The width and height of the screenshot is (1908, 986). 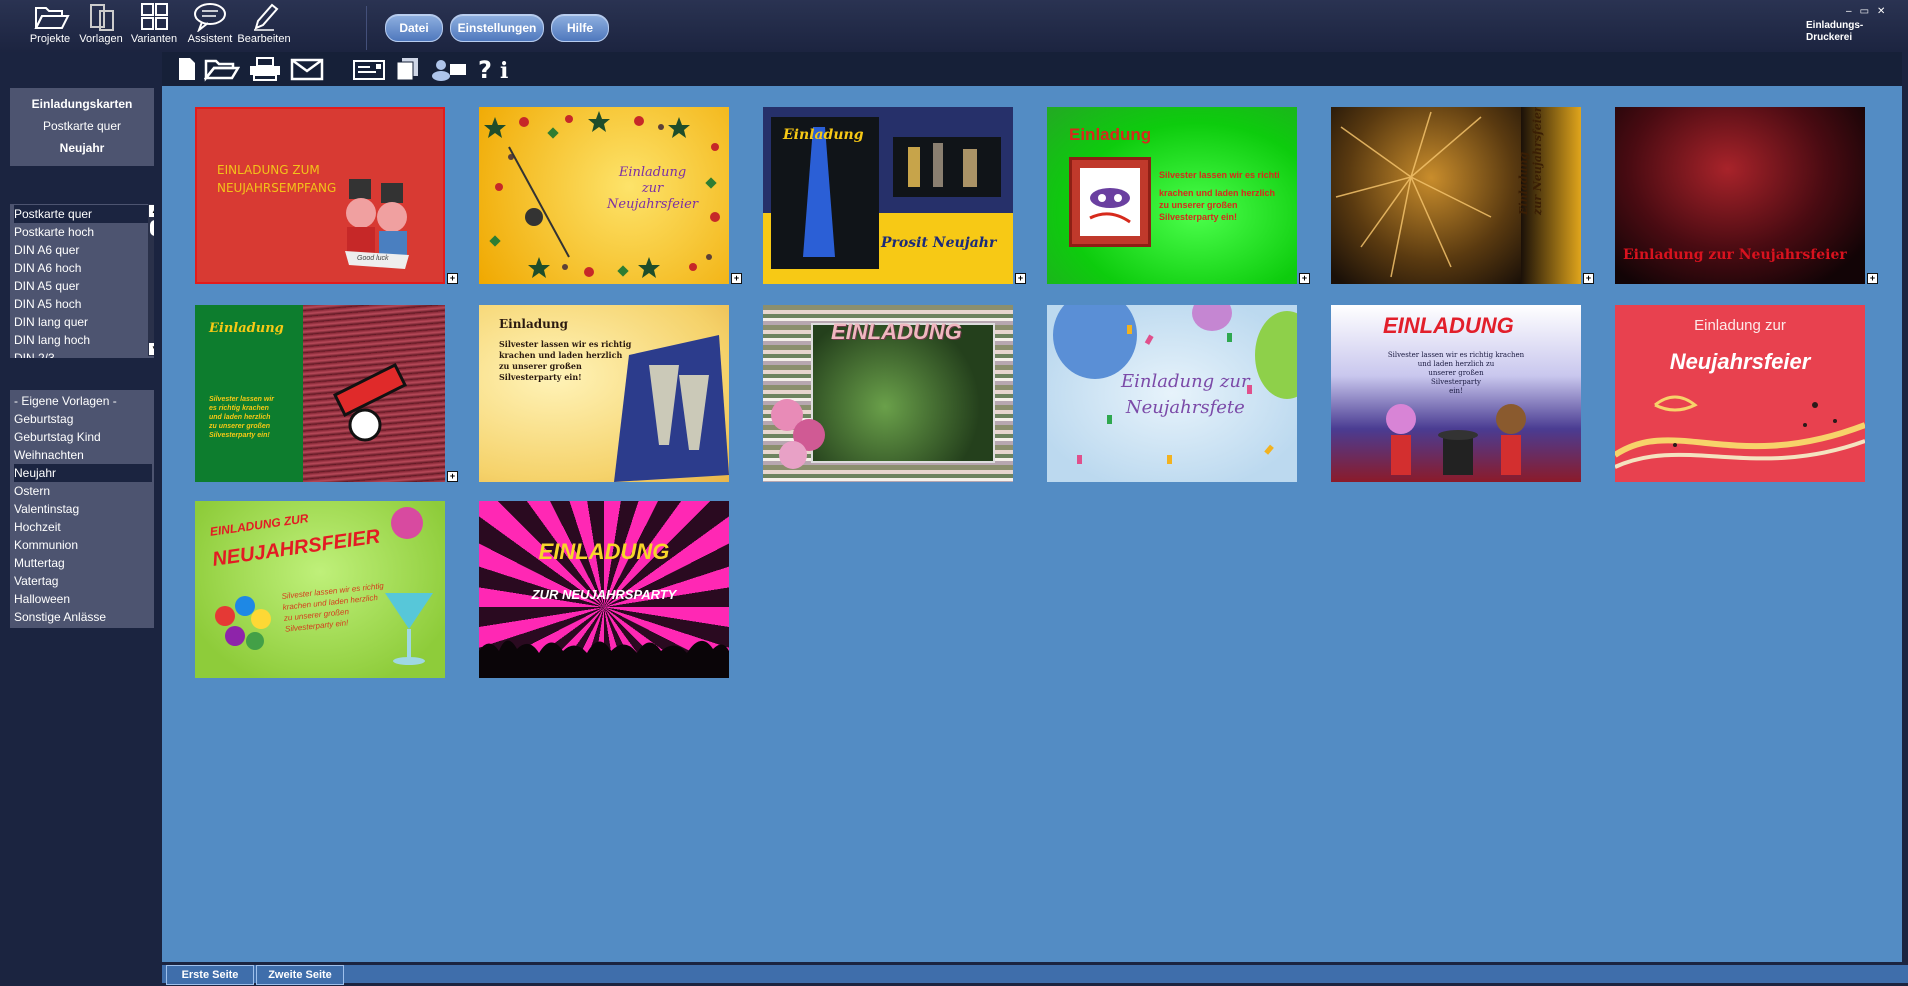 I want to click on assistant-button: Assistent, so click(x=210, y=26).